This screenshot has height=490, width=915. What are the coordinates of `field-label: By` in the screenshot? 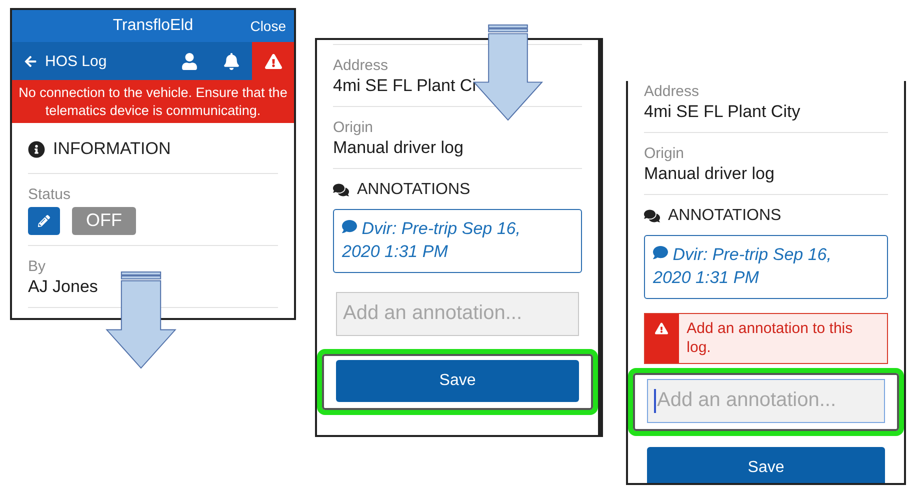 It's located at (37, 267).